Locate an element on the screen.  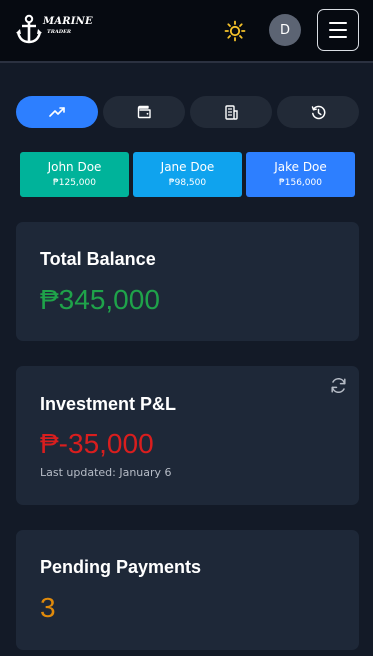
wallet-icon is located at coordinates (144, 112).